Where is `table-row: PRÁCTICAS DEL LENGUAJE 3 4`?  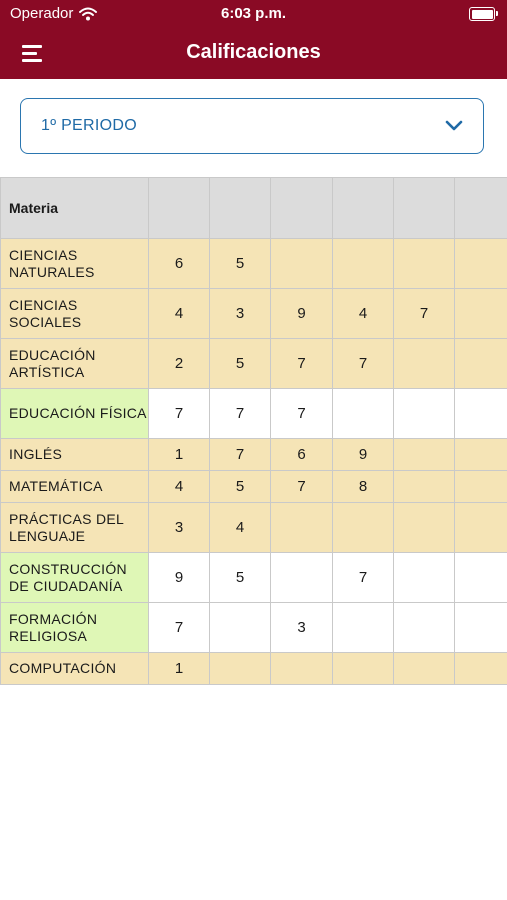 table-row: PRÁCTICAS DEL LENGUAJE 3 4 is located at coordinates (253, 527).